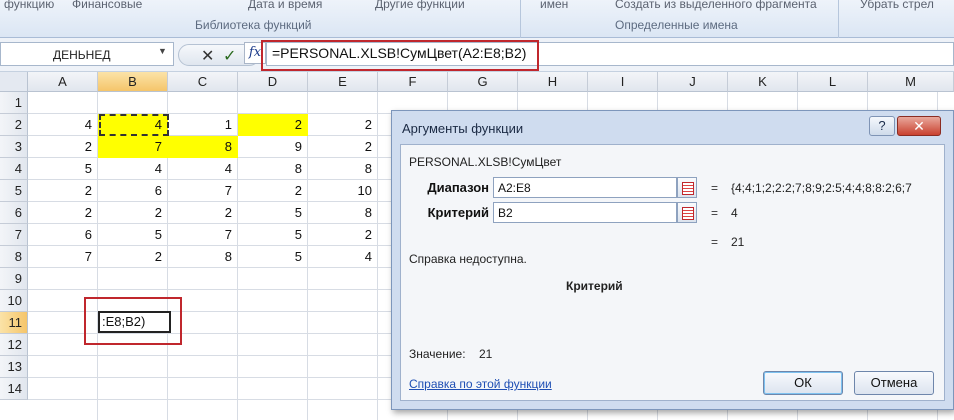 This screenshot has height=420, width=954. I want to click on row-header-9: 9, so click(14, 279).